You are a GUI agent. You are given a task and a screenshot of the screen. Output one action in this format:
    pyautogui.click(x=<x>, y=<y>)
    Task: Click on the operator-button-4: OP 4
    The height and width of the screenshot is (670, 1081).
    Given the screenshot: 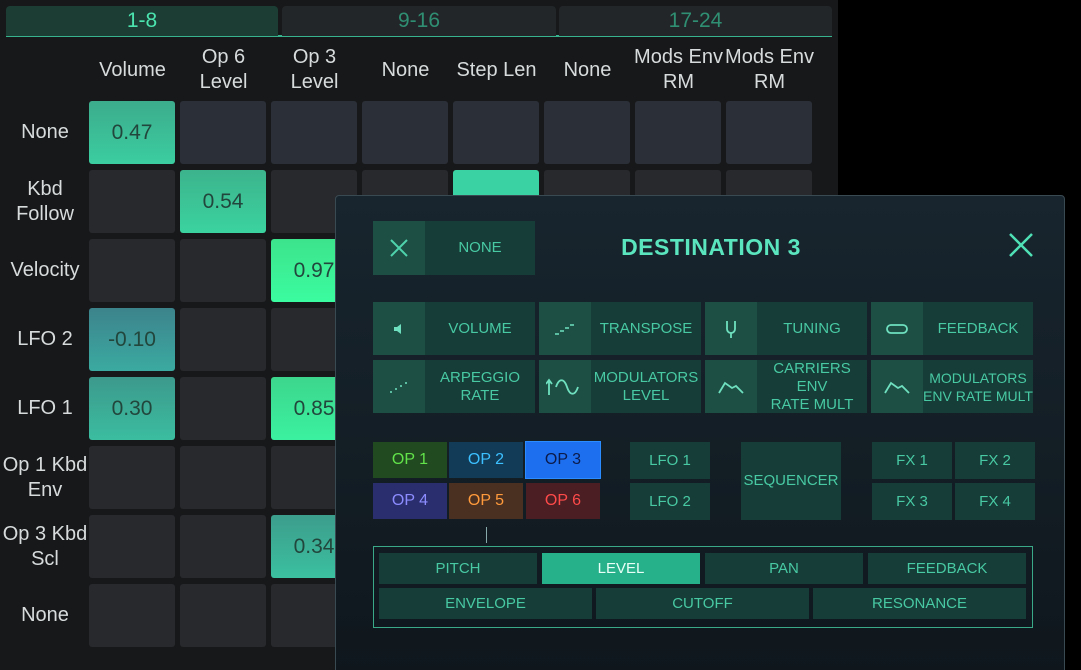 What is the action you would take?
    pyautogui.click(x=410, y=501)
    